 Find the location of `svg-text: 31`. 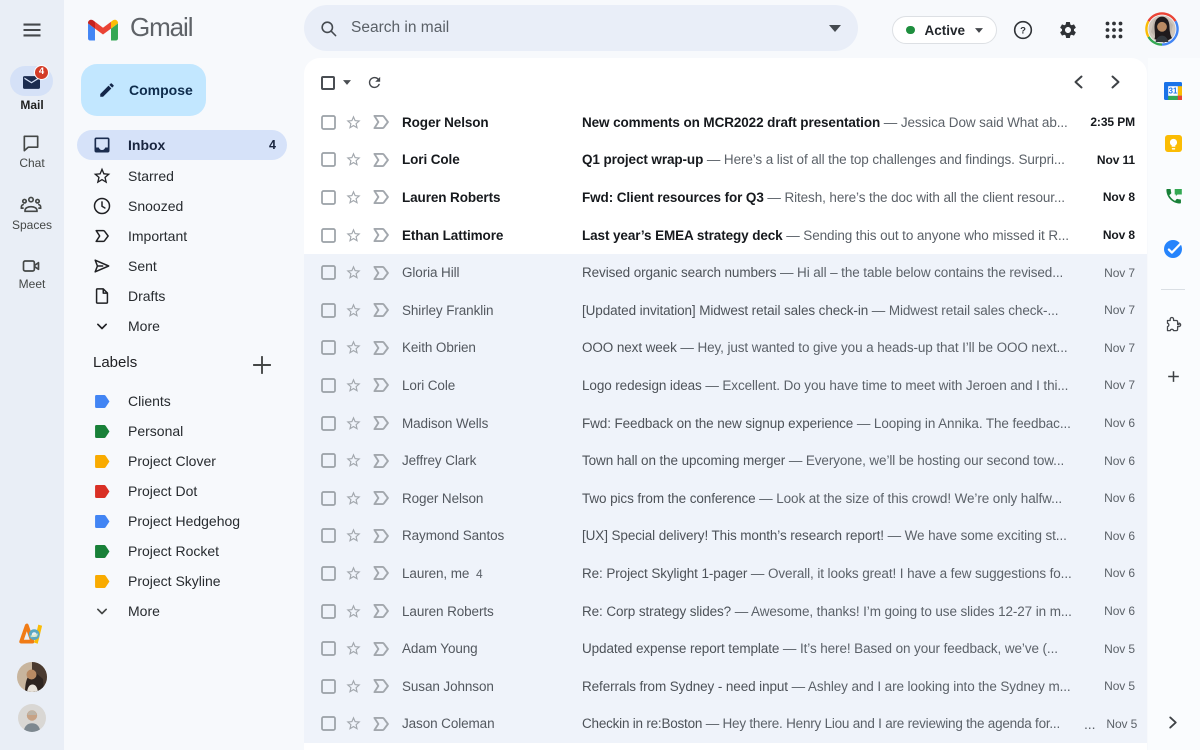

svg-text: 31 is located at coordinates (1173, 91).